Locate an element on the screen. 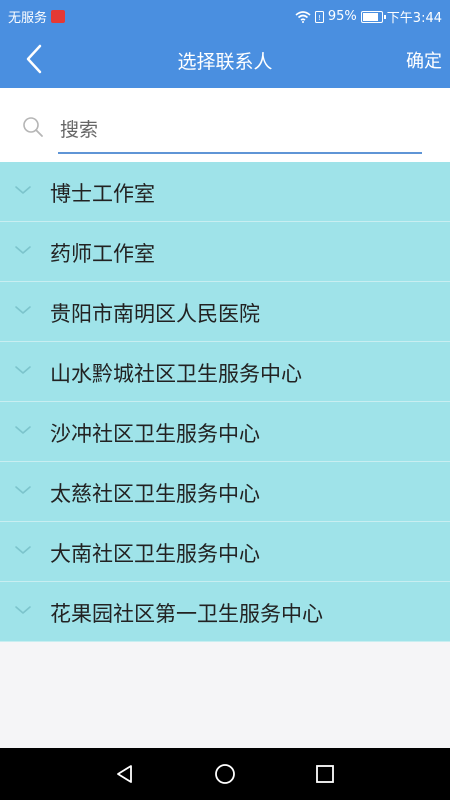 This screenshot has height=800, width=450. status-right: ! 95% 下午3:44 is located at coordinates (368, 16).